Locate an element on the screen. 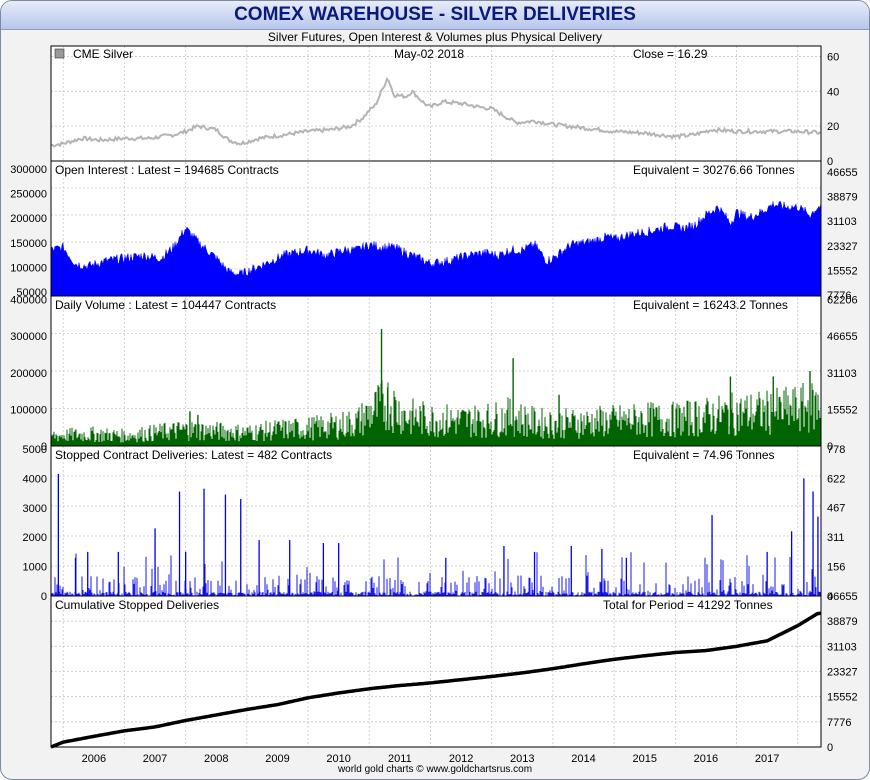 This screenshot has width=870, height=780. deliveries-left-tick: 3000 is located at coordinates (35, 509).